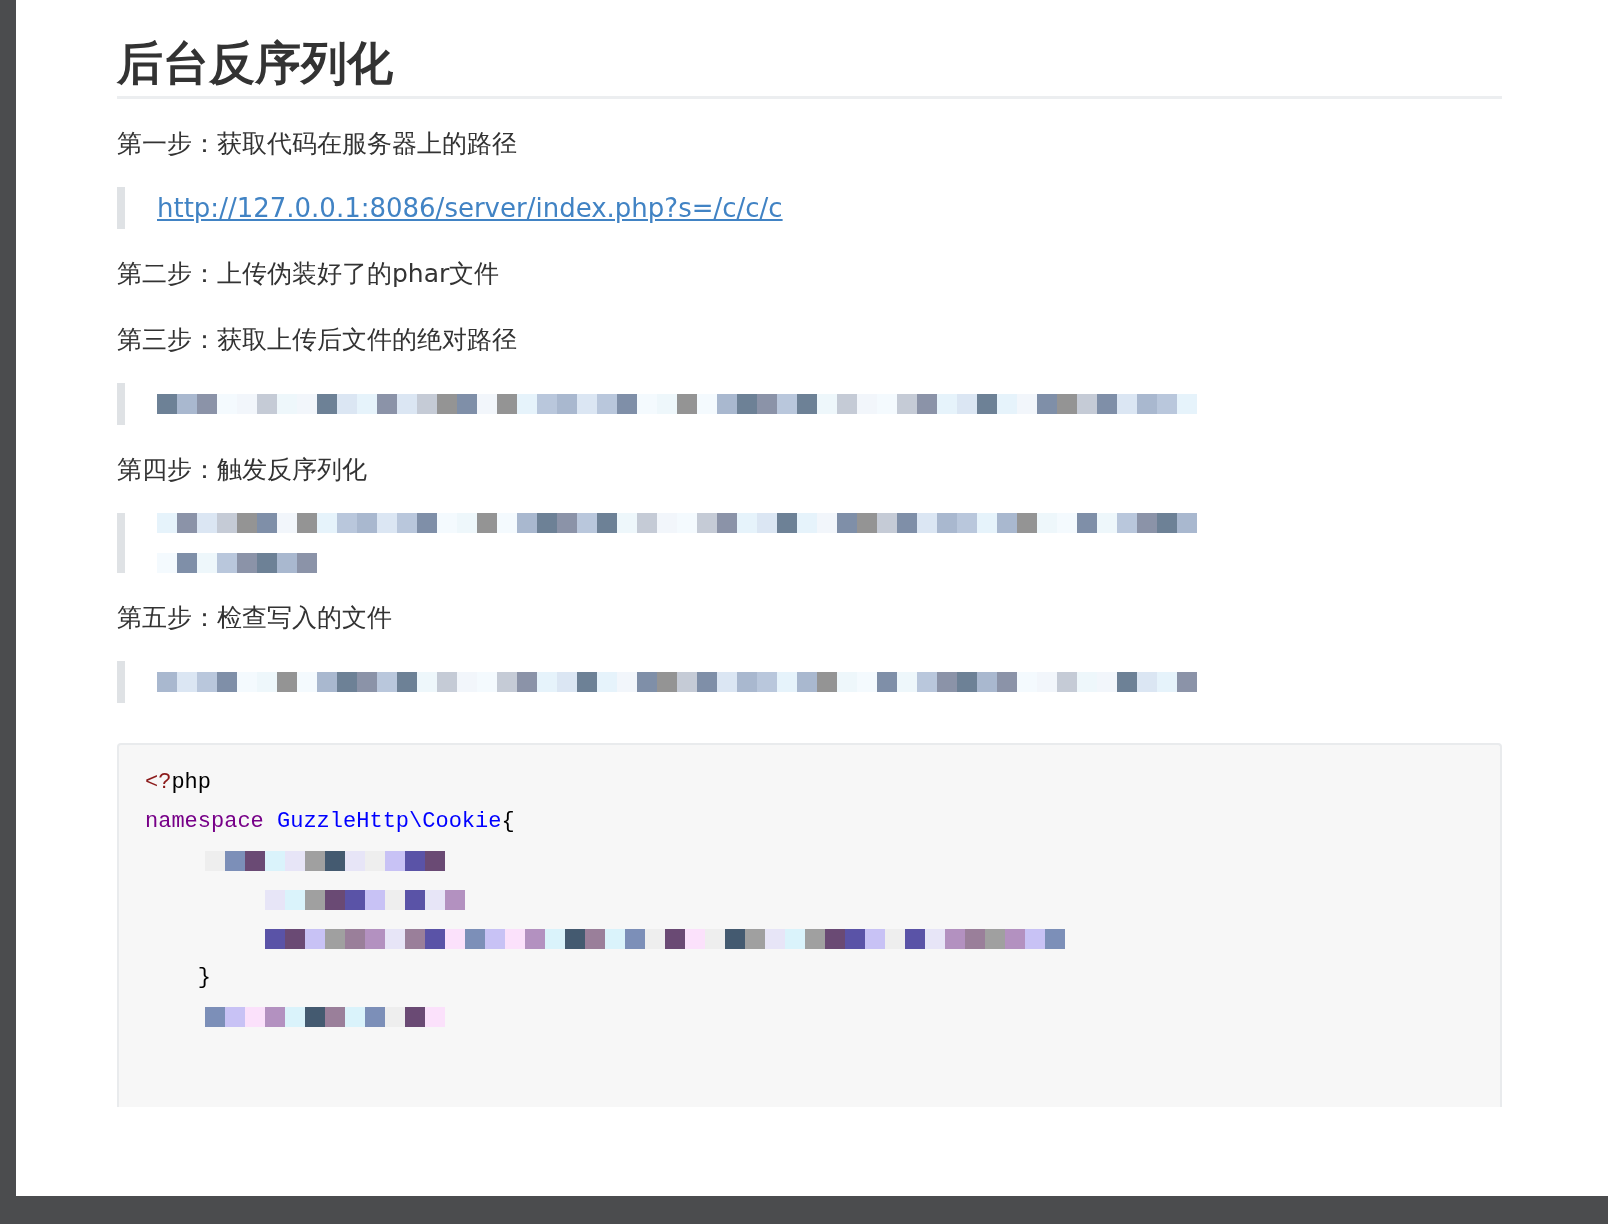  Describe the element at coordinates (309, 274) in the screenshot. I see `step-text: 第二步：上传伪装好了的phar文件` at that location.